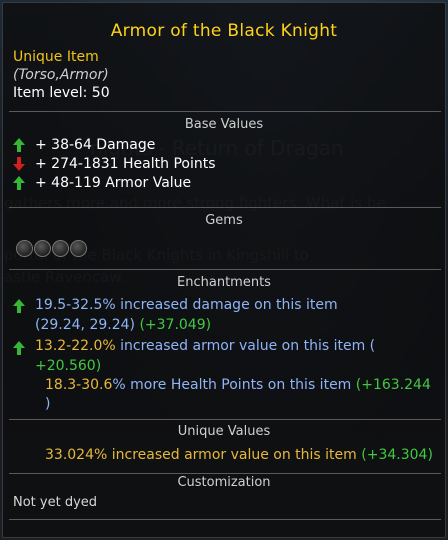 The image size is (448, 540). Describe the element at coordinates (224, 431) in the screenshot. I see `section-unique-values: Unique Values` at that location.